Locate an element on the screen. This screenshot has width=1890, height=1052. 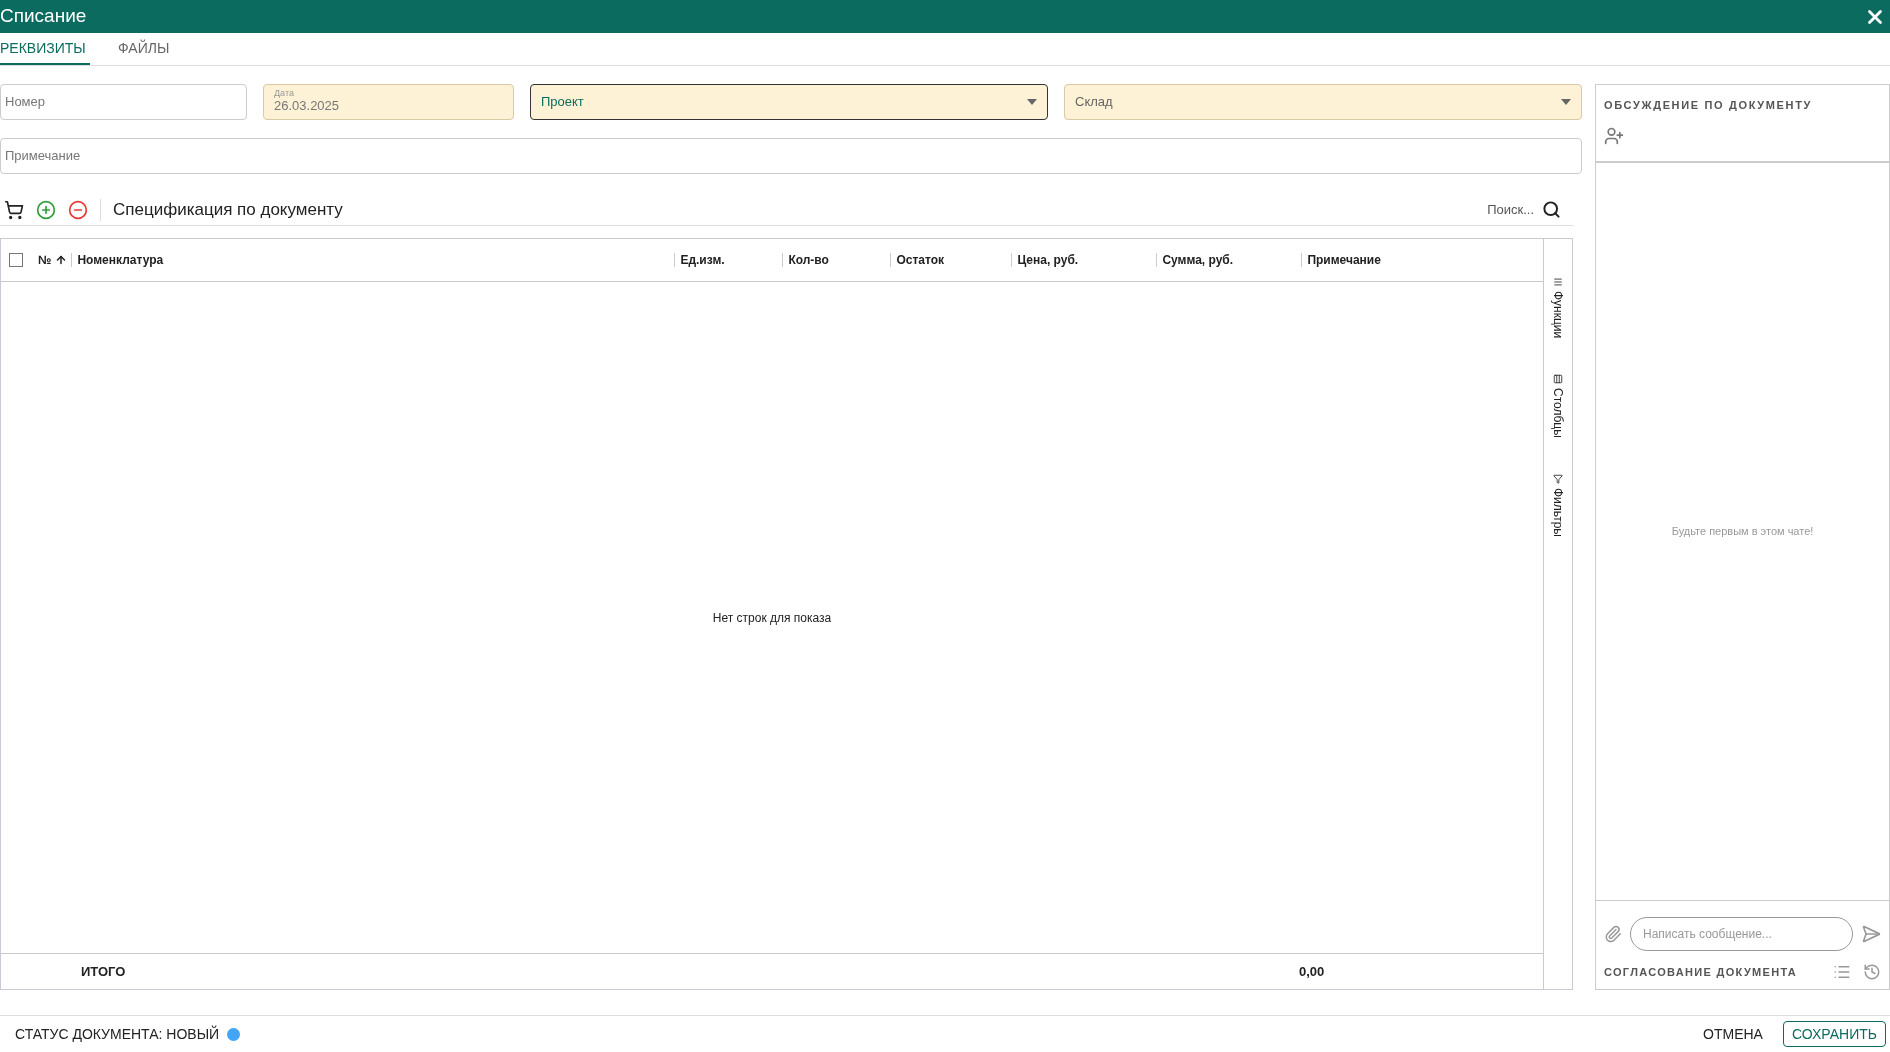
section-title: Спецификация по документу is located at coordinates (228, 209).